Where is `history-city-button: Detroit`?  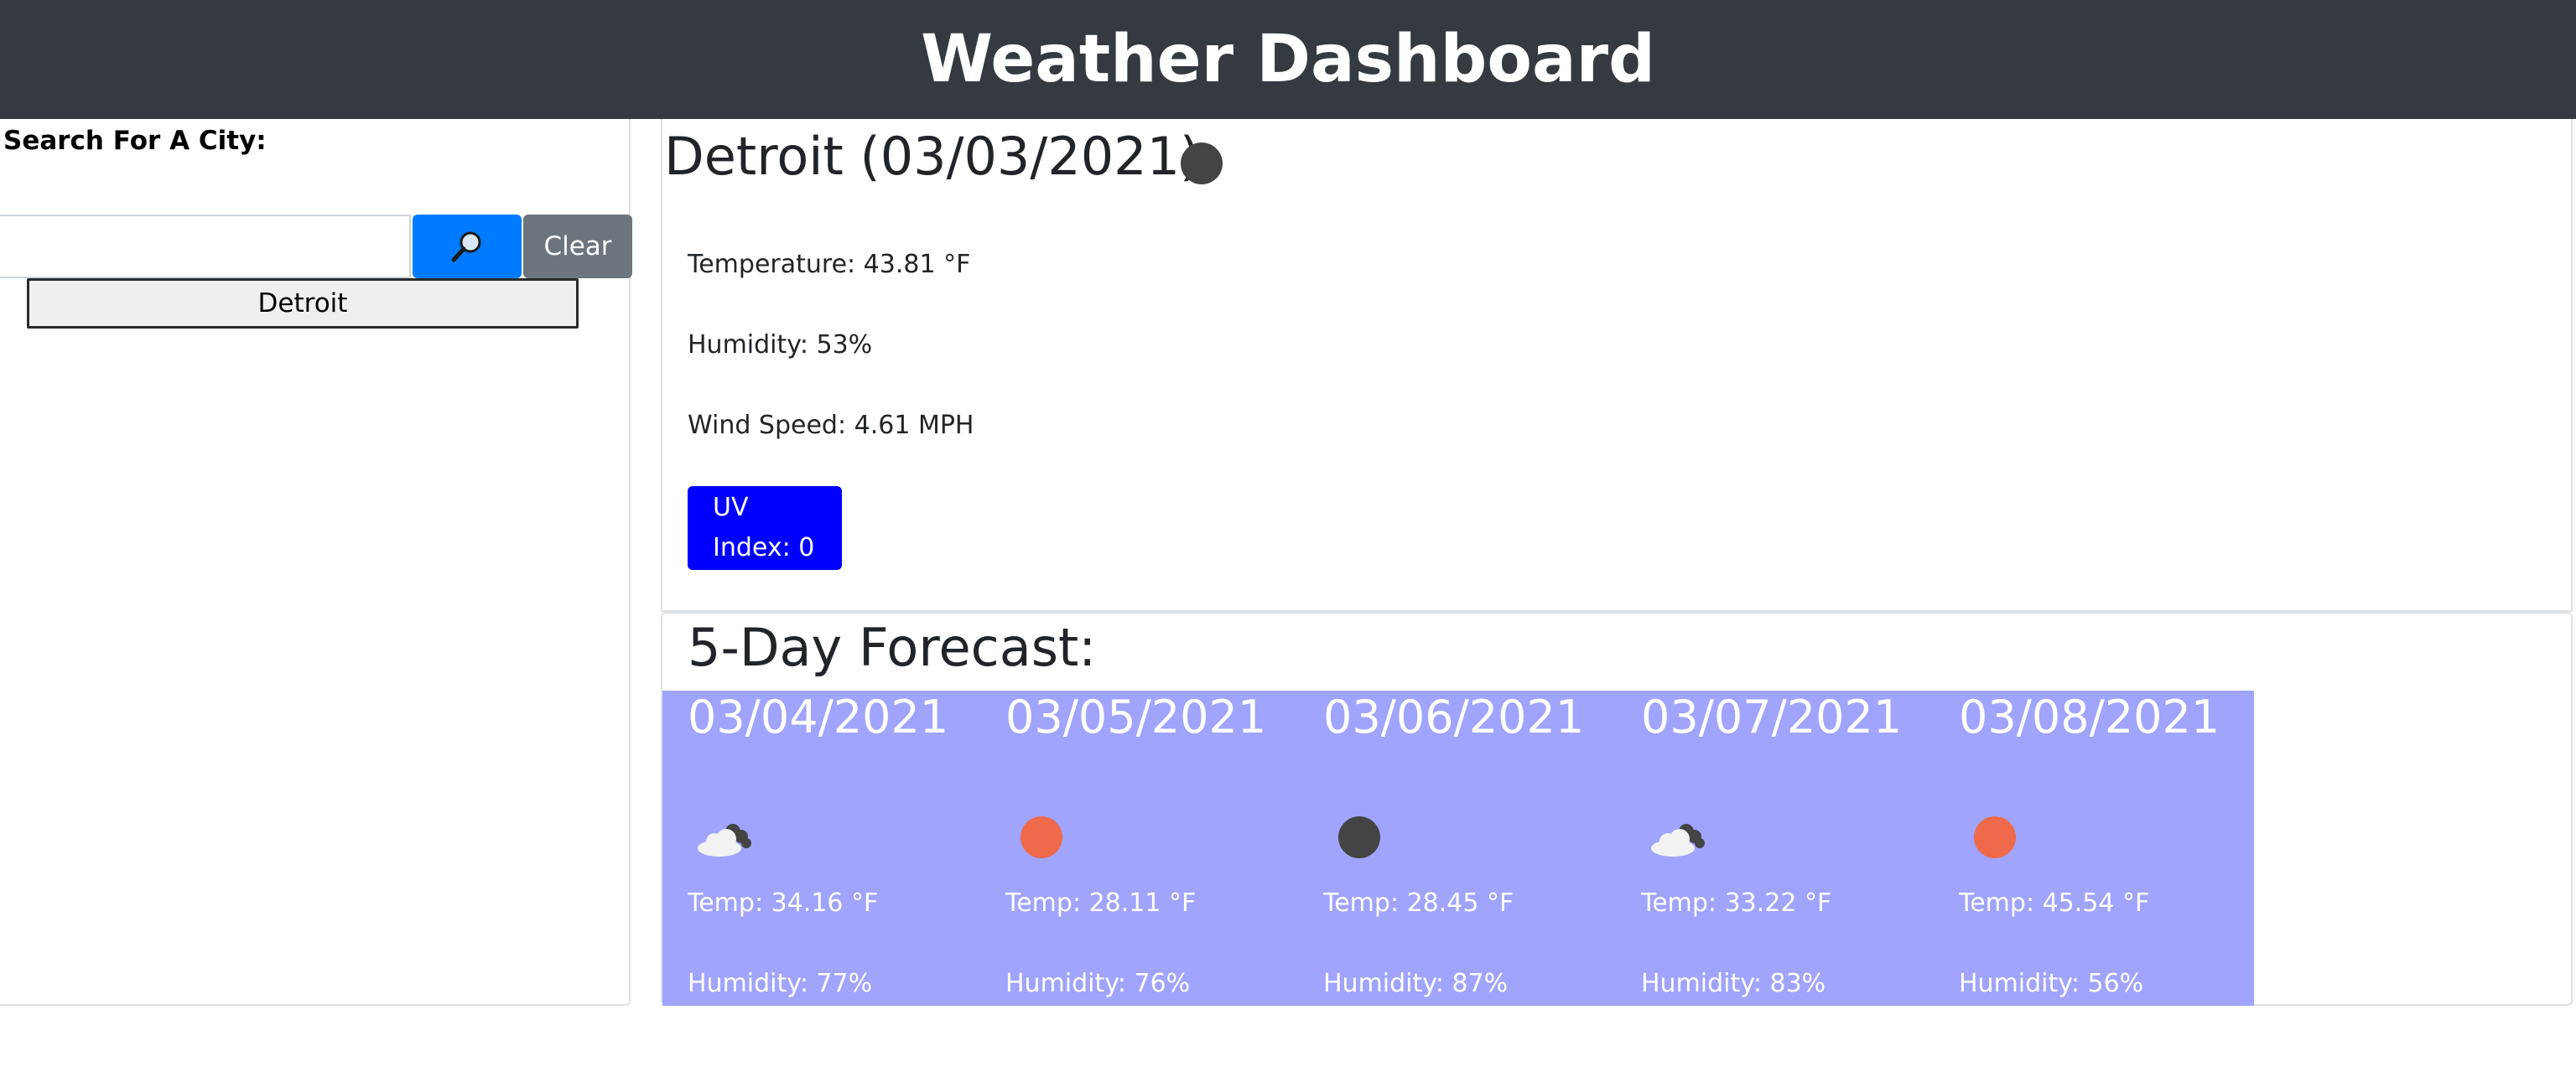 history-city-button: Detroit is located at coordinates (303, 304).